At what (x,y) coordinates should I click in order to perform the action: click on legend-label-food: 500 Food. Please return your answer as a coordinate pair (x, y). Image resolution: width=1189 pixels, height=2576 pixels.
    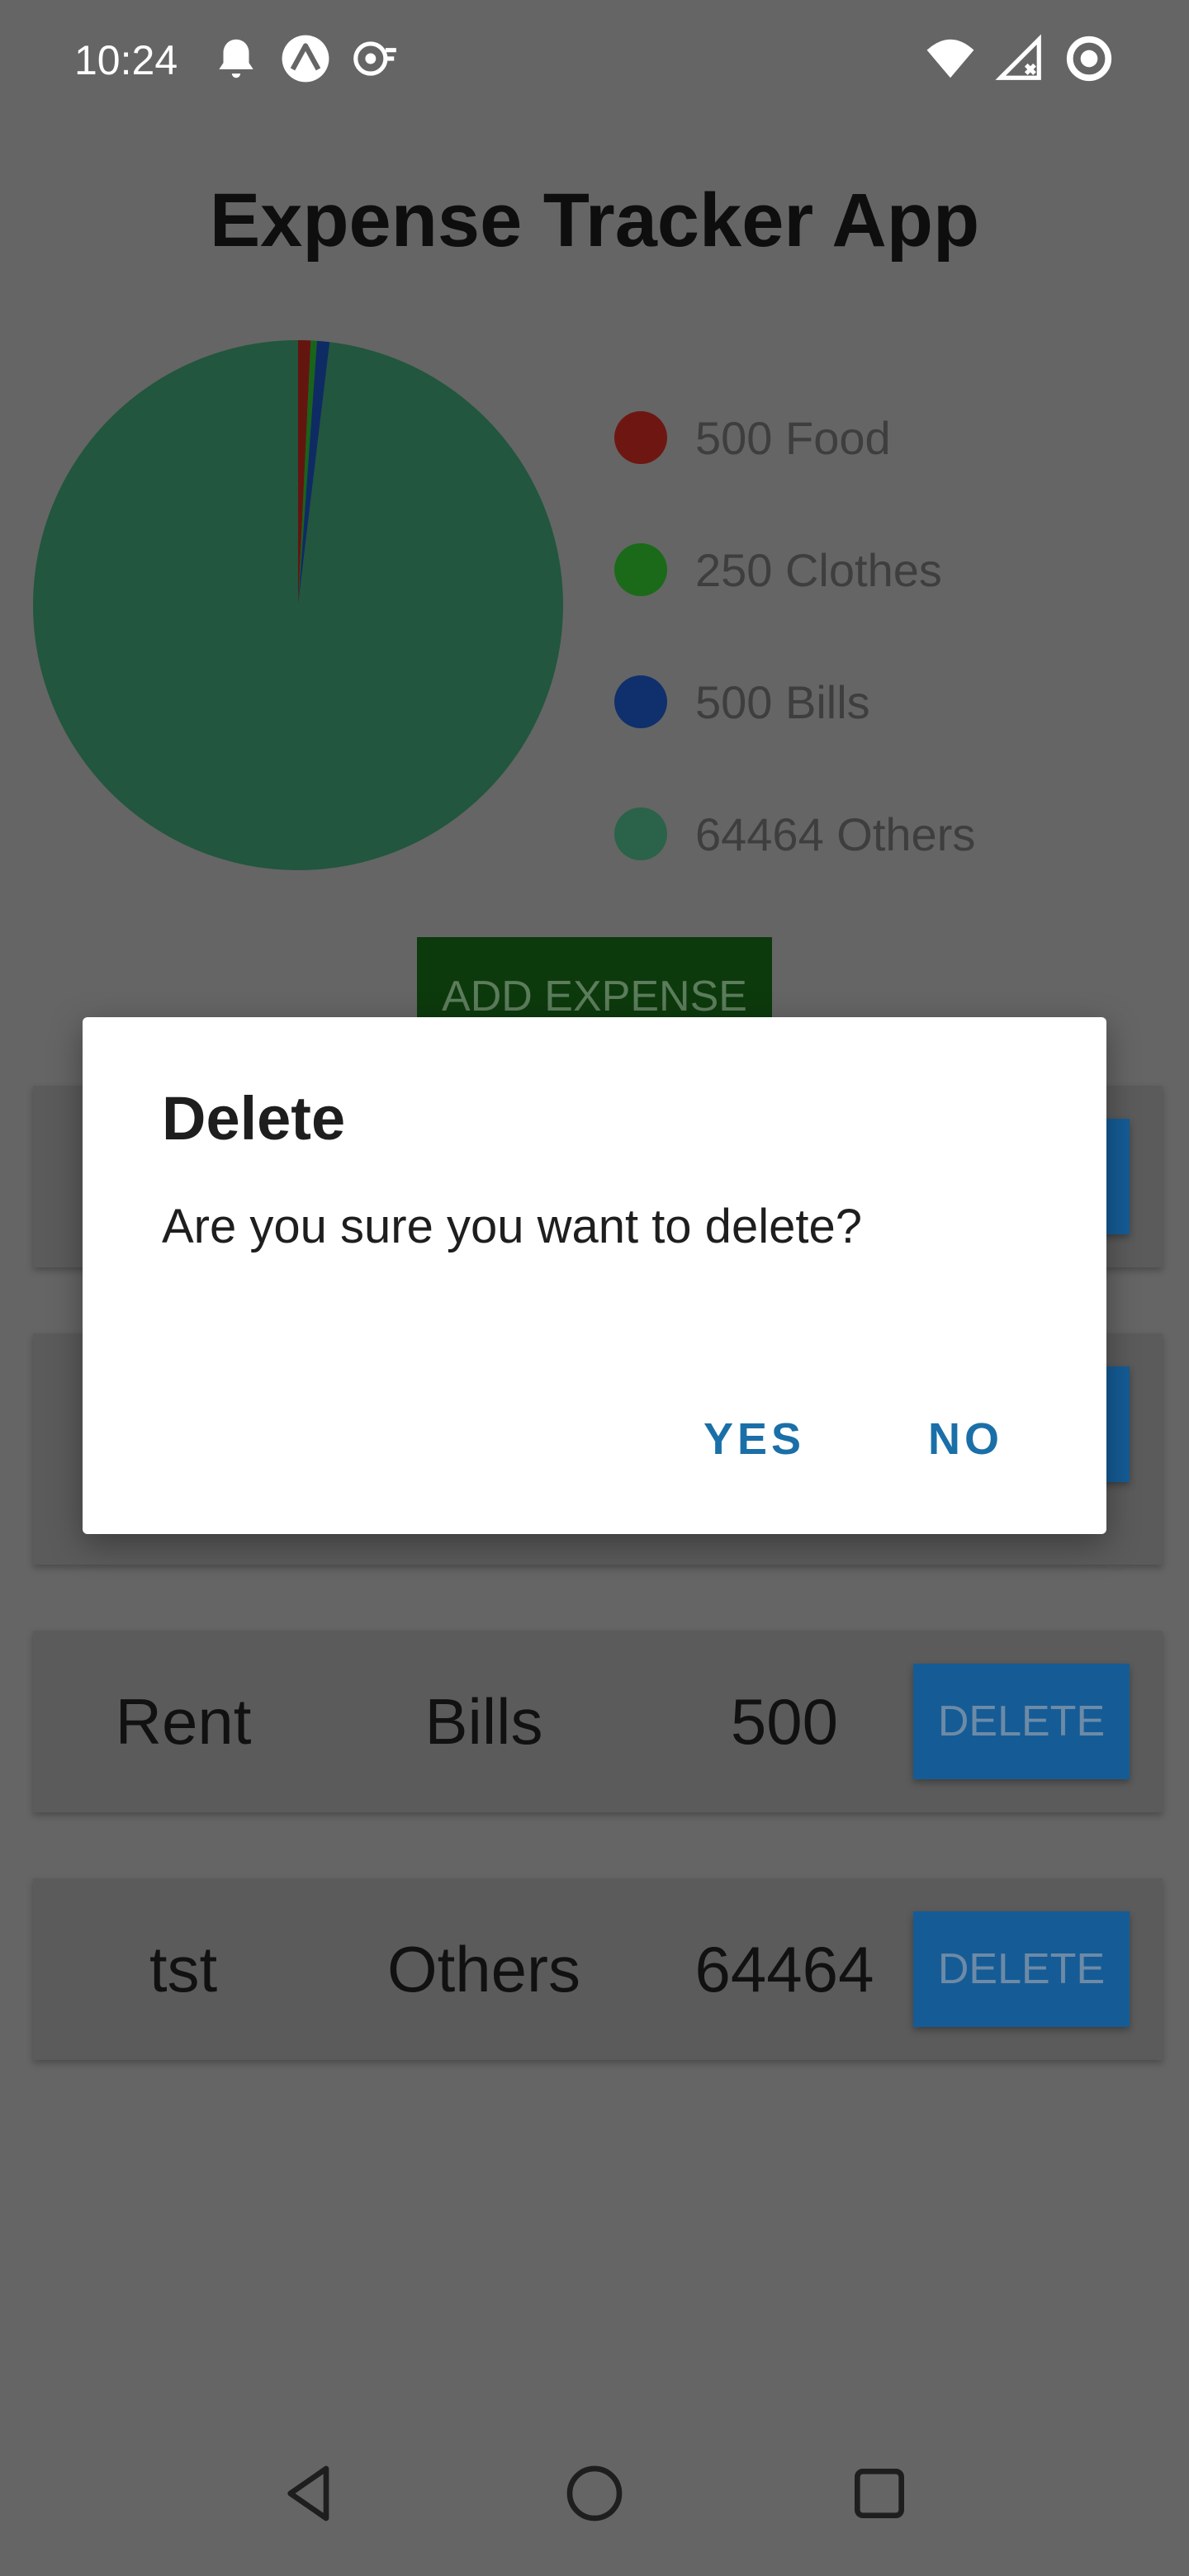
    Looking at the image, I should click on (793, 437).